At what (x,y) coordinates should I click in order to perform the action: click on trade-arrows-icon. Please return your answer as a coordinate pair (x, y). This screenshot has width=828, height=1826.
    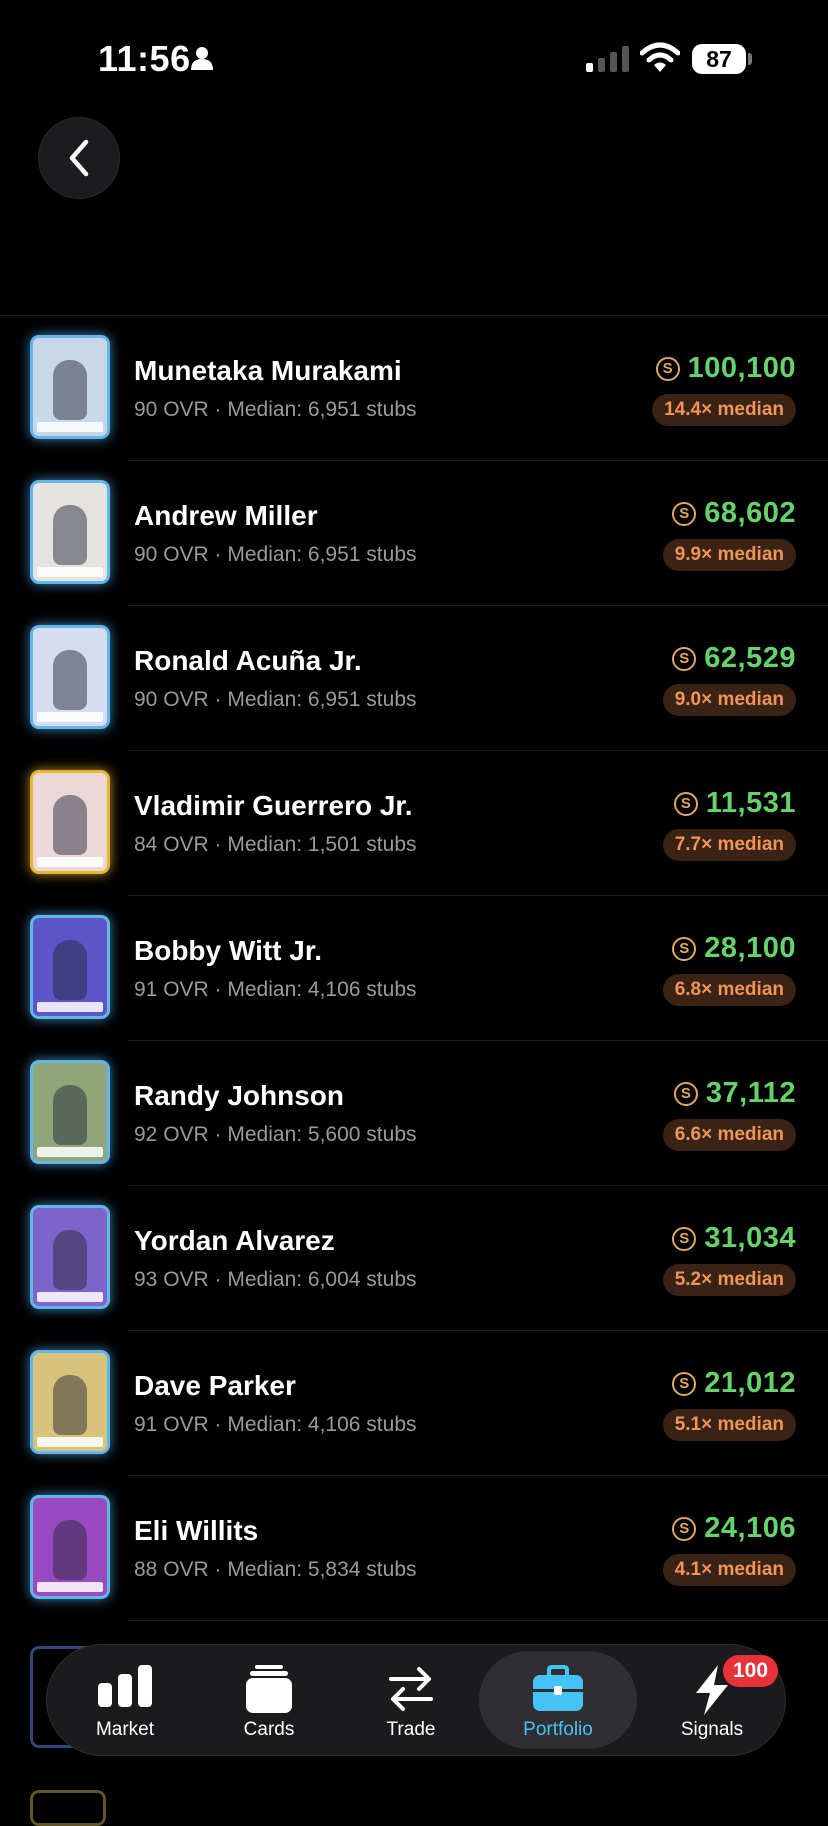
    Looking at the image, I should click on (411, 1689).